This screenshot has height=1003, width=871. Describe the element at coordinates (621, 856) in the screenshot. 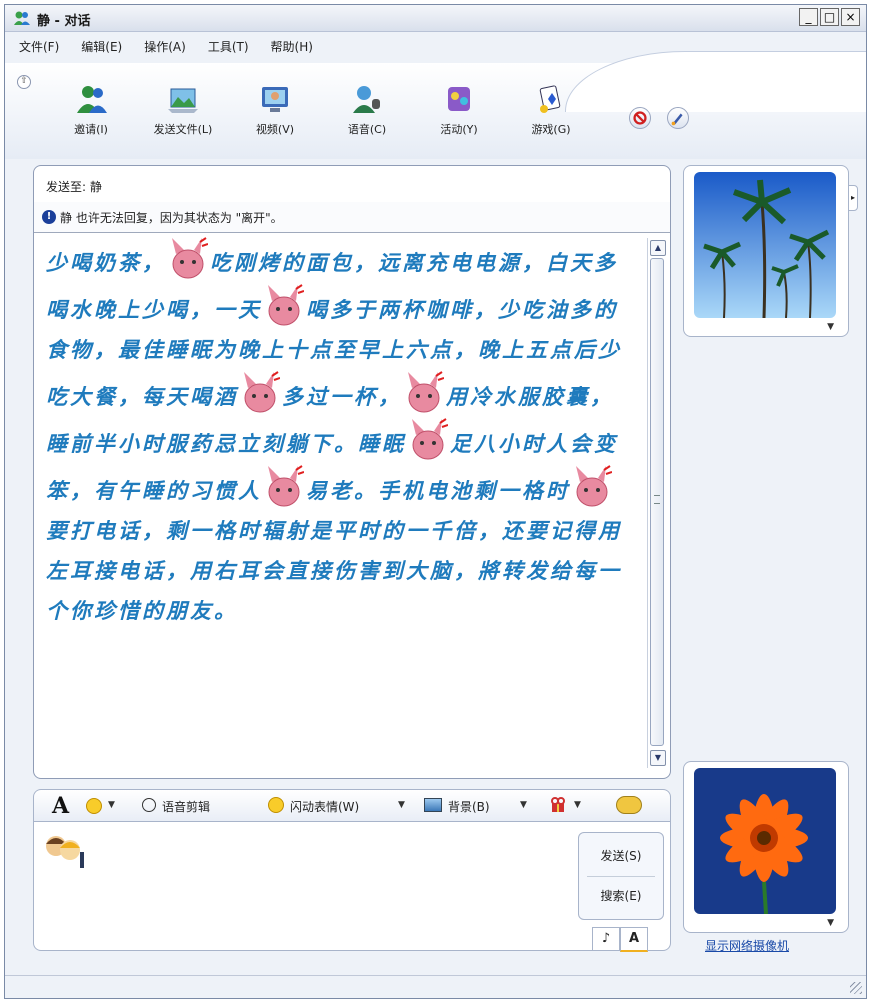

I see `send-button: 发送(S)` at that location.